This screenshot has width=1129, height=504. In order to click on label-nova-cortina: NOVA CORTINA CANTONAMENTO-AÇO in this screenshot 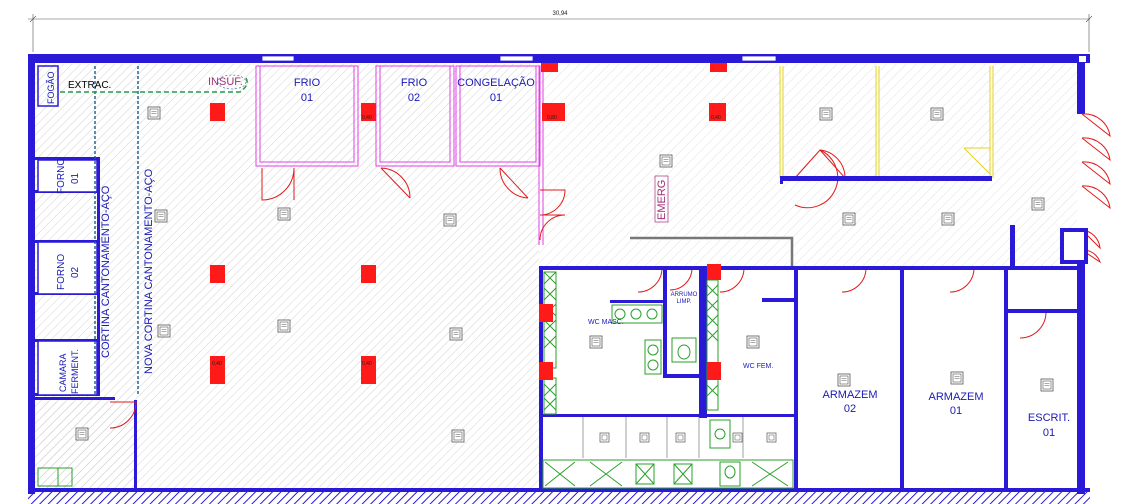, I will do `click(149, 271)`.